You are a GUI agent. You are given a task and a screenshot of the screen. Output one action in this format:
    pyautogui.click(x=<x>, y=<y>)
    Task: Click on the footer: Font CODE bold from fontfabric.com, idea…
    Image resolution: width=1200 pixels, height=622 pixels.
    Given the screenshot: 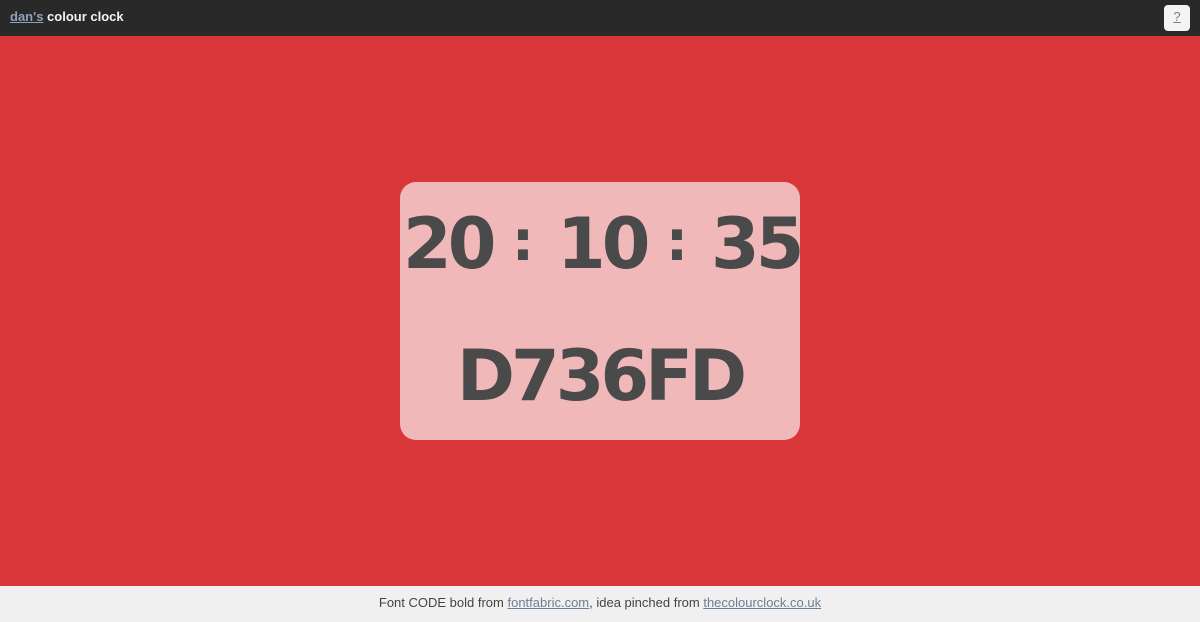 What is the action you would take?
    pyautogui.click(x=600, y=604)
    